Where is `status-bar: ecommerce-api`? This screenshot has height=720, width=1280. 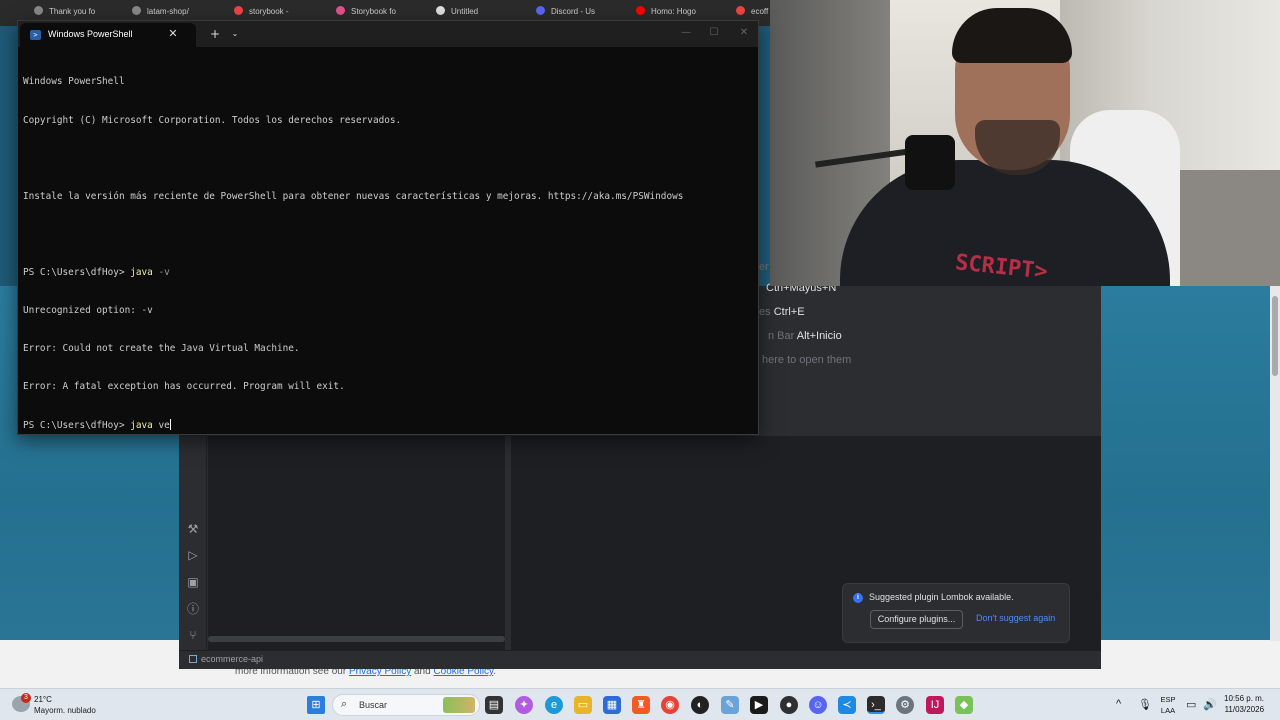 status-bar: ecommerce-api is located at coordinates (640, 659).